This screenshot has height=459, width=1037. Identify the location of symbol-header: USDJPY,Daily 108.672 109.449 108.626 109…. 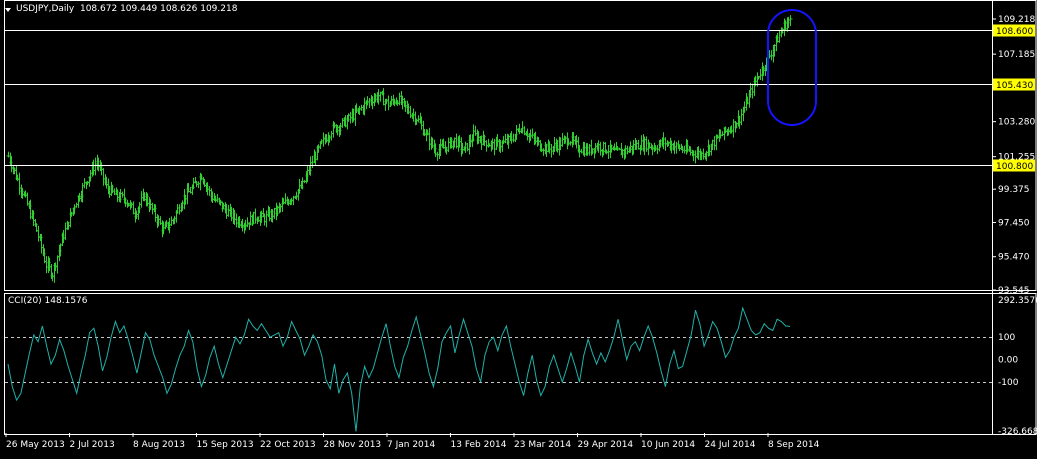
(126, 9).